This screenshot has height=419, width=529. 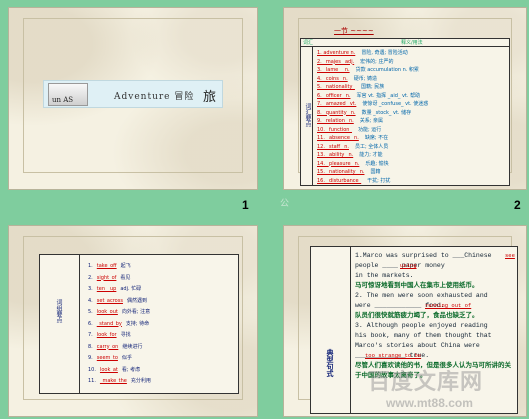 What do you see at coordinates (131, 369) in the screenshot?
I see `phrase-rest: 看; 考虑` at bounding box center [131, 369].